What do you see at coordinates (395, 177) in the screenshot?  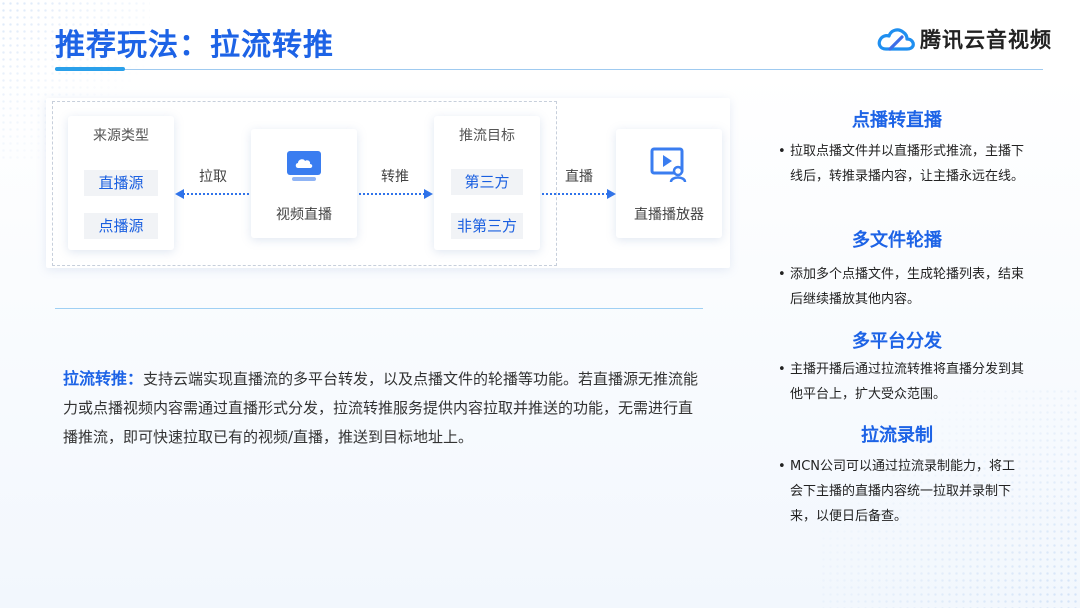 I see `push-label: 转推` at bounding box center [395, 177].